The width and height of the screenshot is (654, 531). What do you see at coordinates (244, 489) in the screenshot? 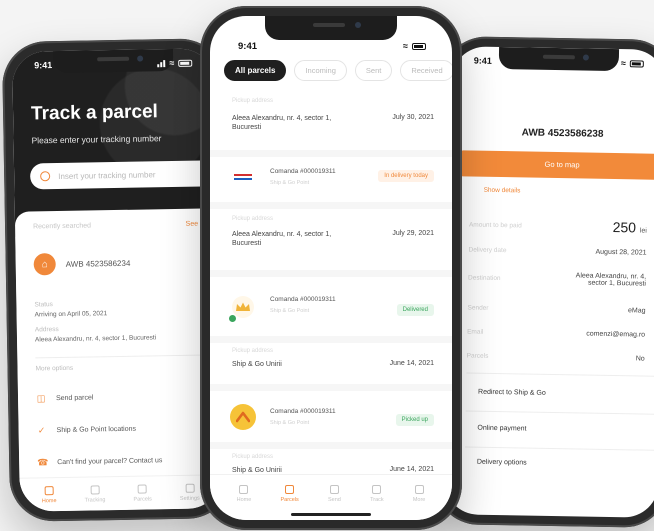
I see `home-icon` at bounding box center [244, 489].